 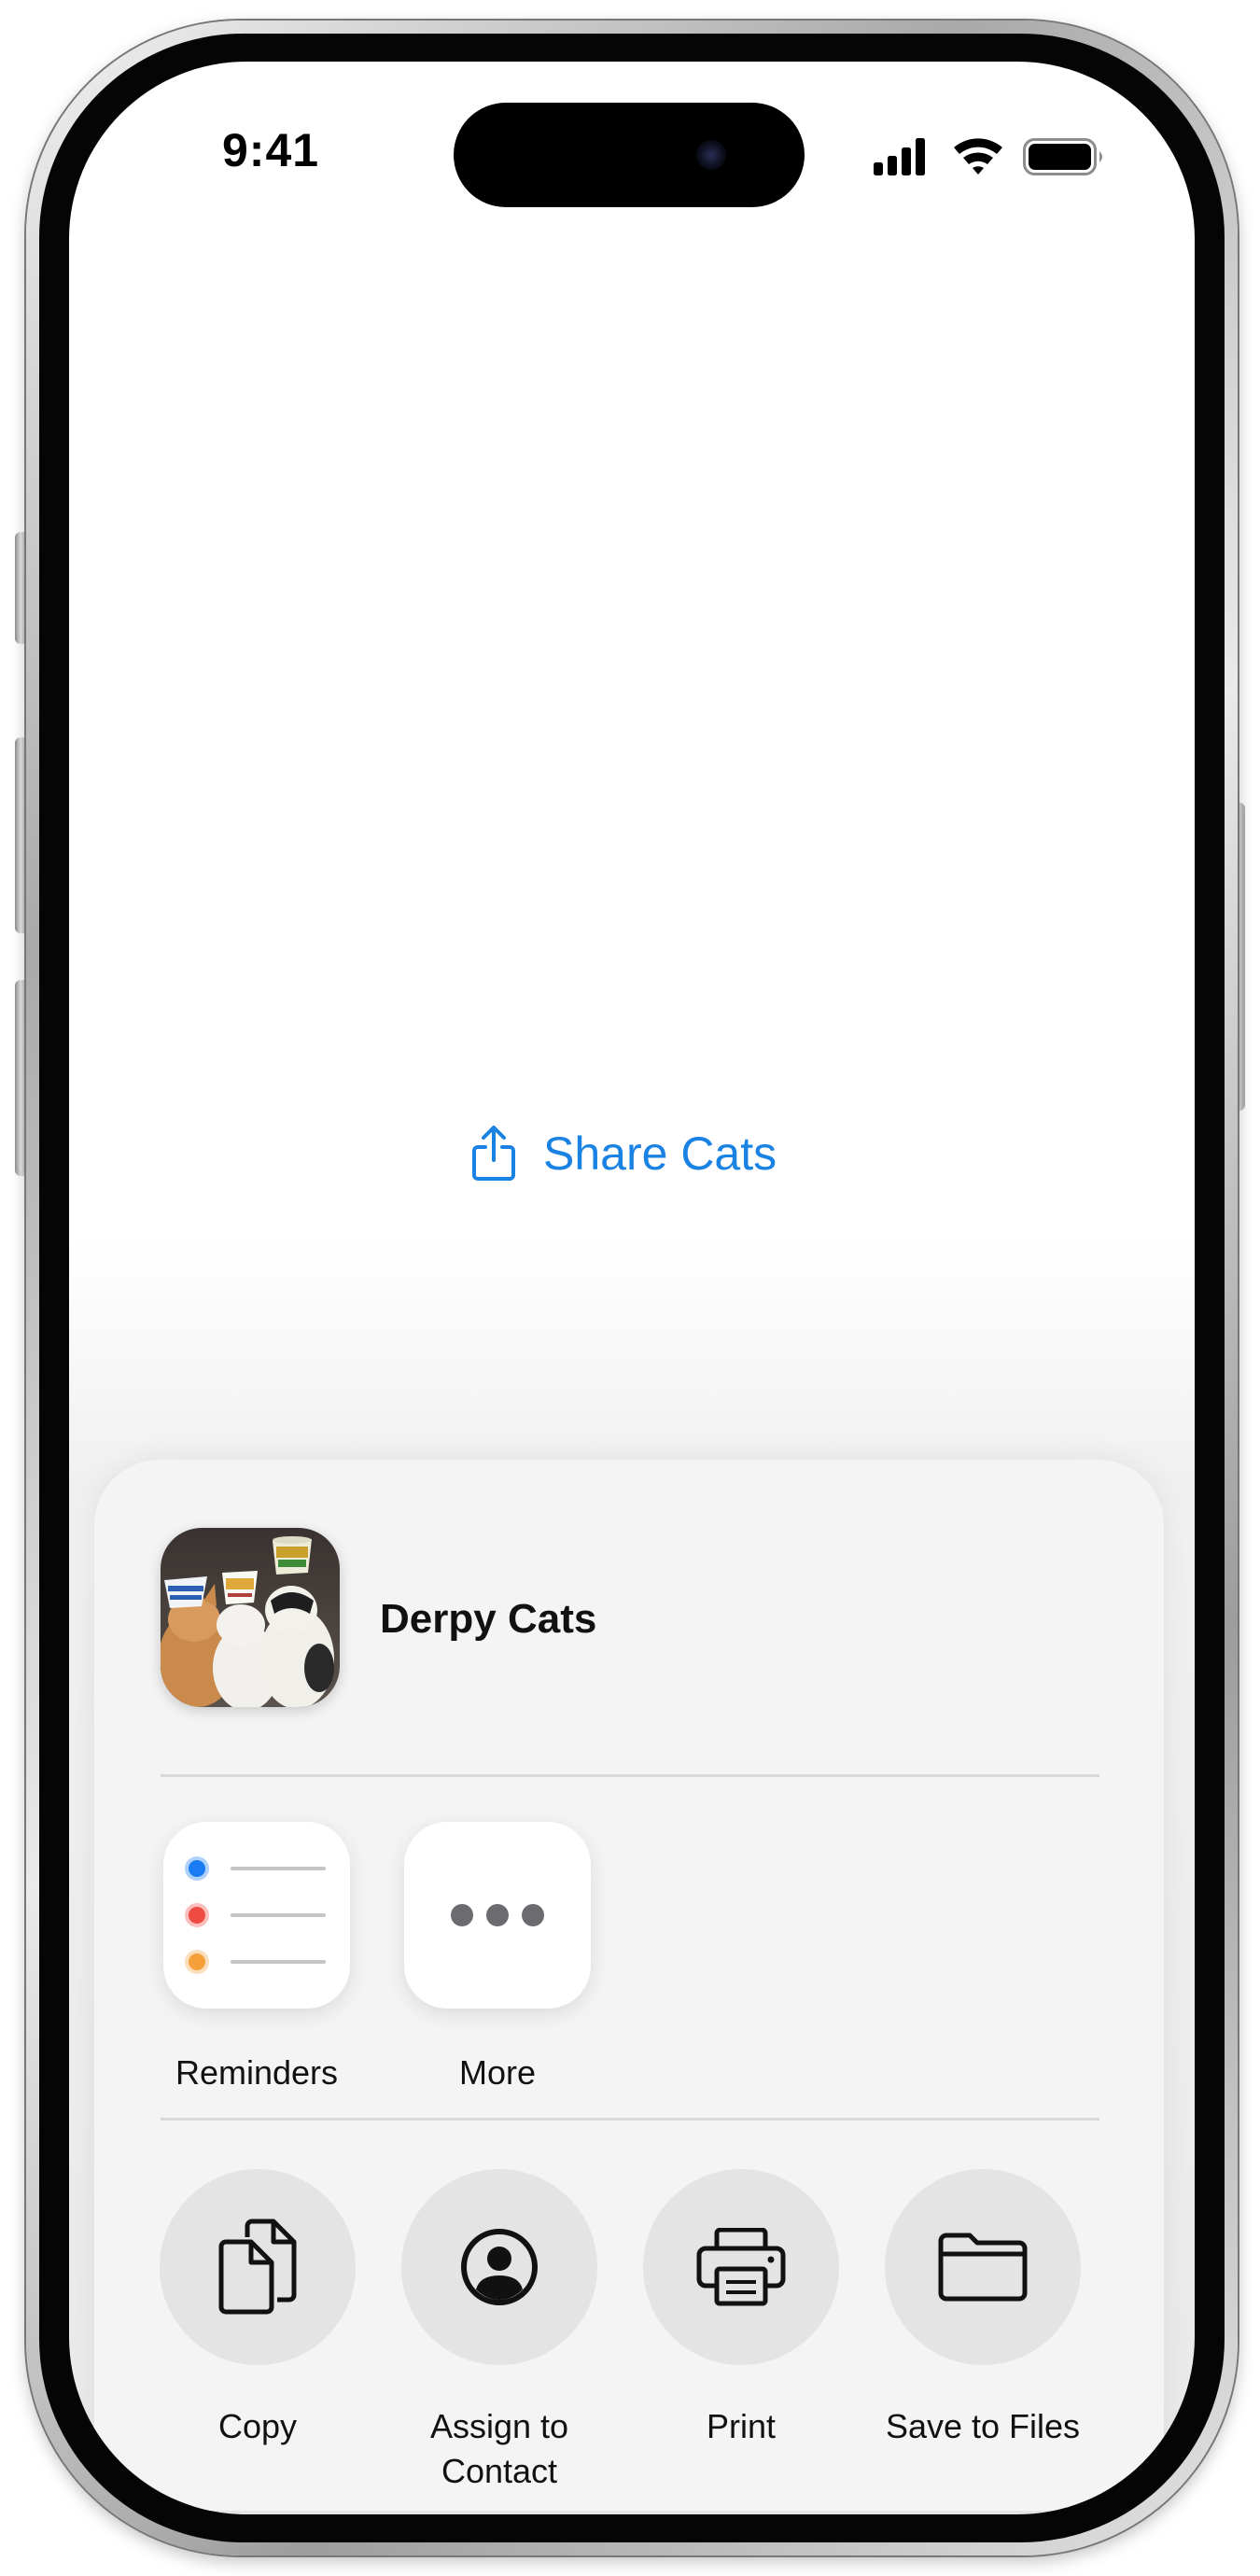 I want to click on share-icon, so click(x=493, y=1153).